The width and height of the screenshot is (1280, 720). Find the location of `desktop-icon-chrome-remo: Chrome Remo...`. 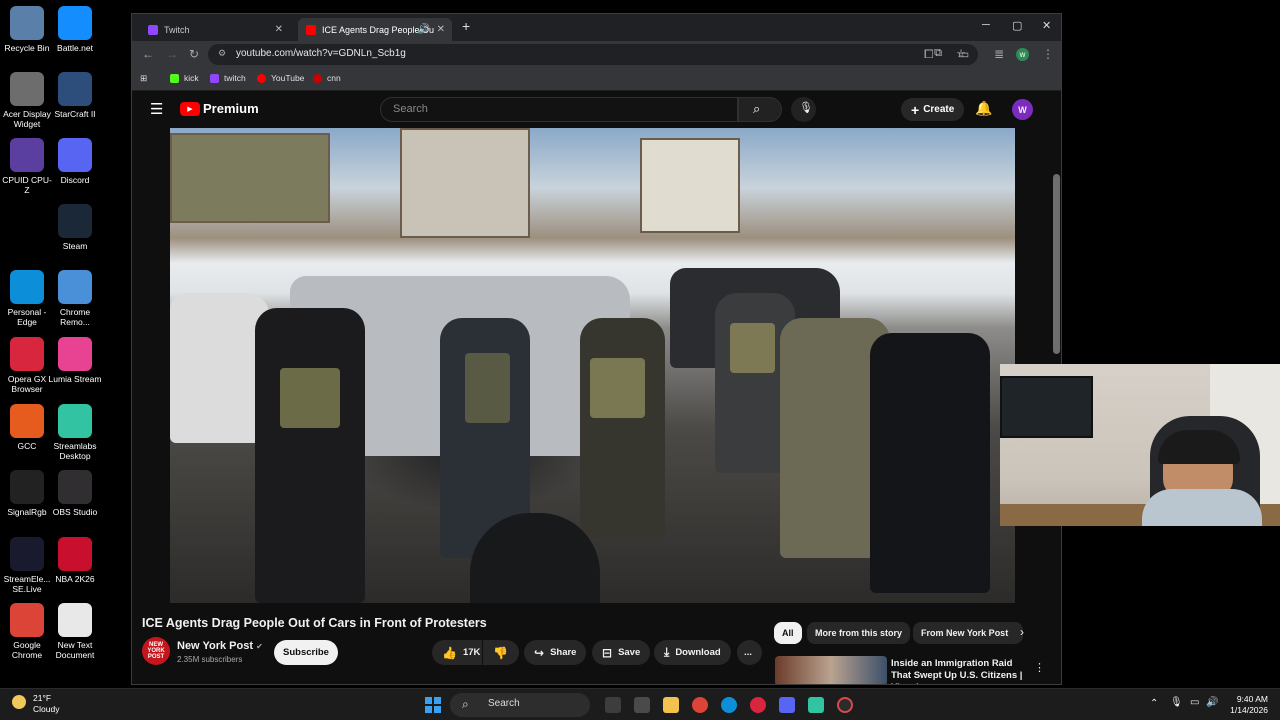

desktop-icon-chrome-remo: Chrome Remo... is located at coordinates (75, 298).